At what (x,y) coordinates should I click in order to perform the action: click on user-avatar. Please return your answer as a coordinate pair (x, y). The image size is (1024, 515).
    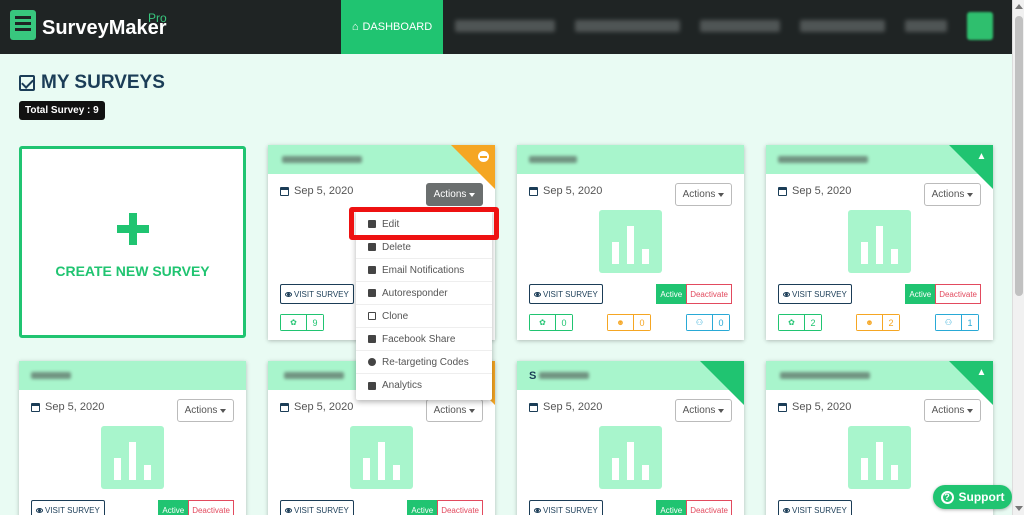
    Looking at the image, I should click on (980, 26).